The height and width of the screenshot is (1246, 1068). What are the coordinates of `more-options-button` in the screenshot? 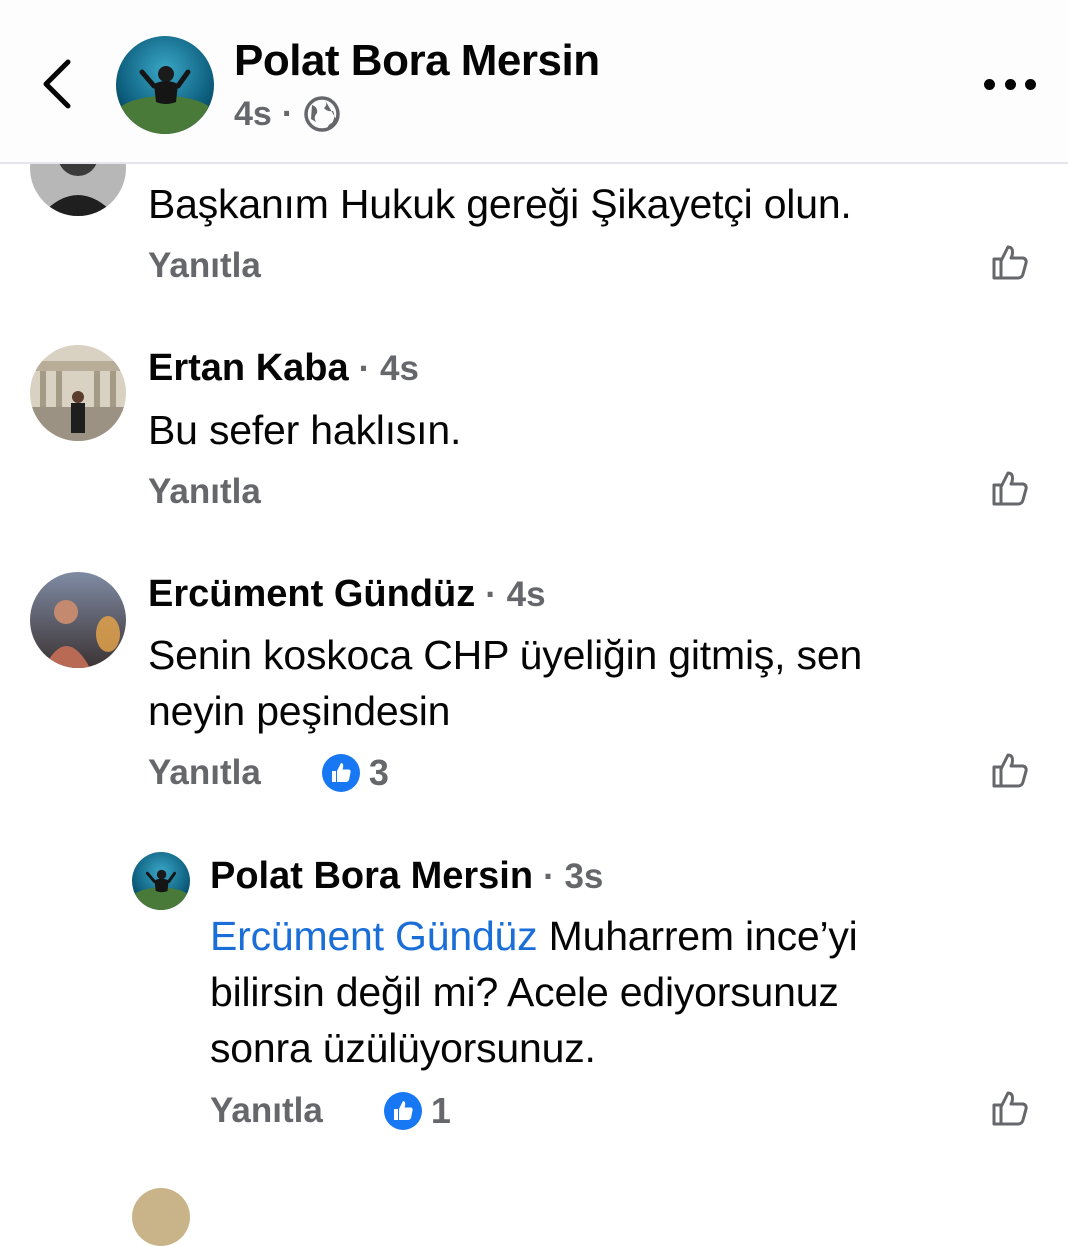 It's located at (1010, 84).